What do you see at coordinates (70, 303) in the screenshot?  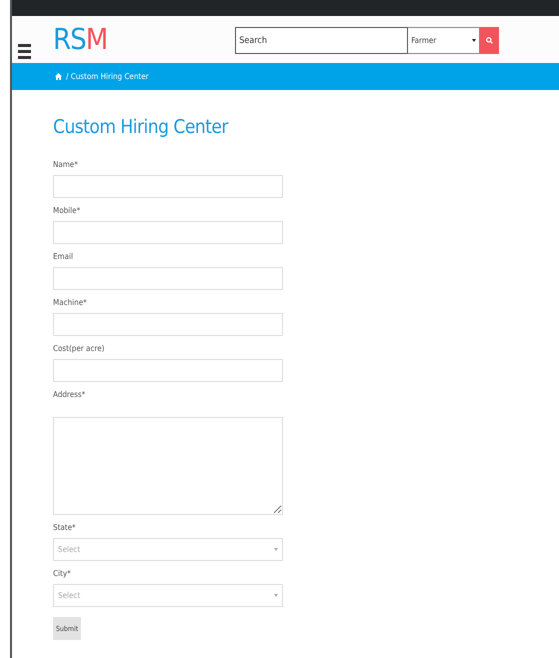 I see `field-label: Machine*` at bounding box center [70, 303].